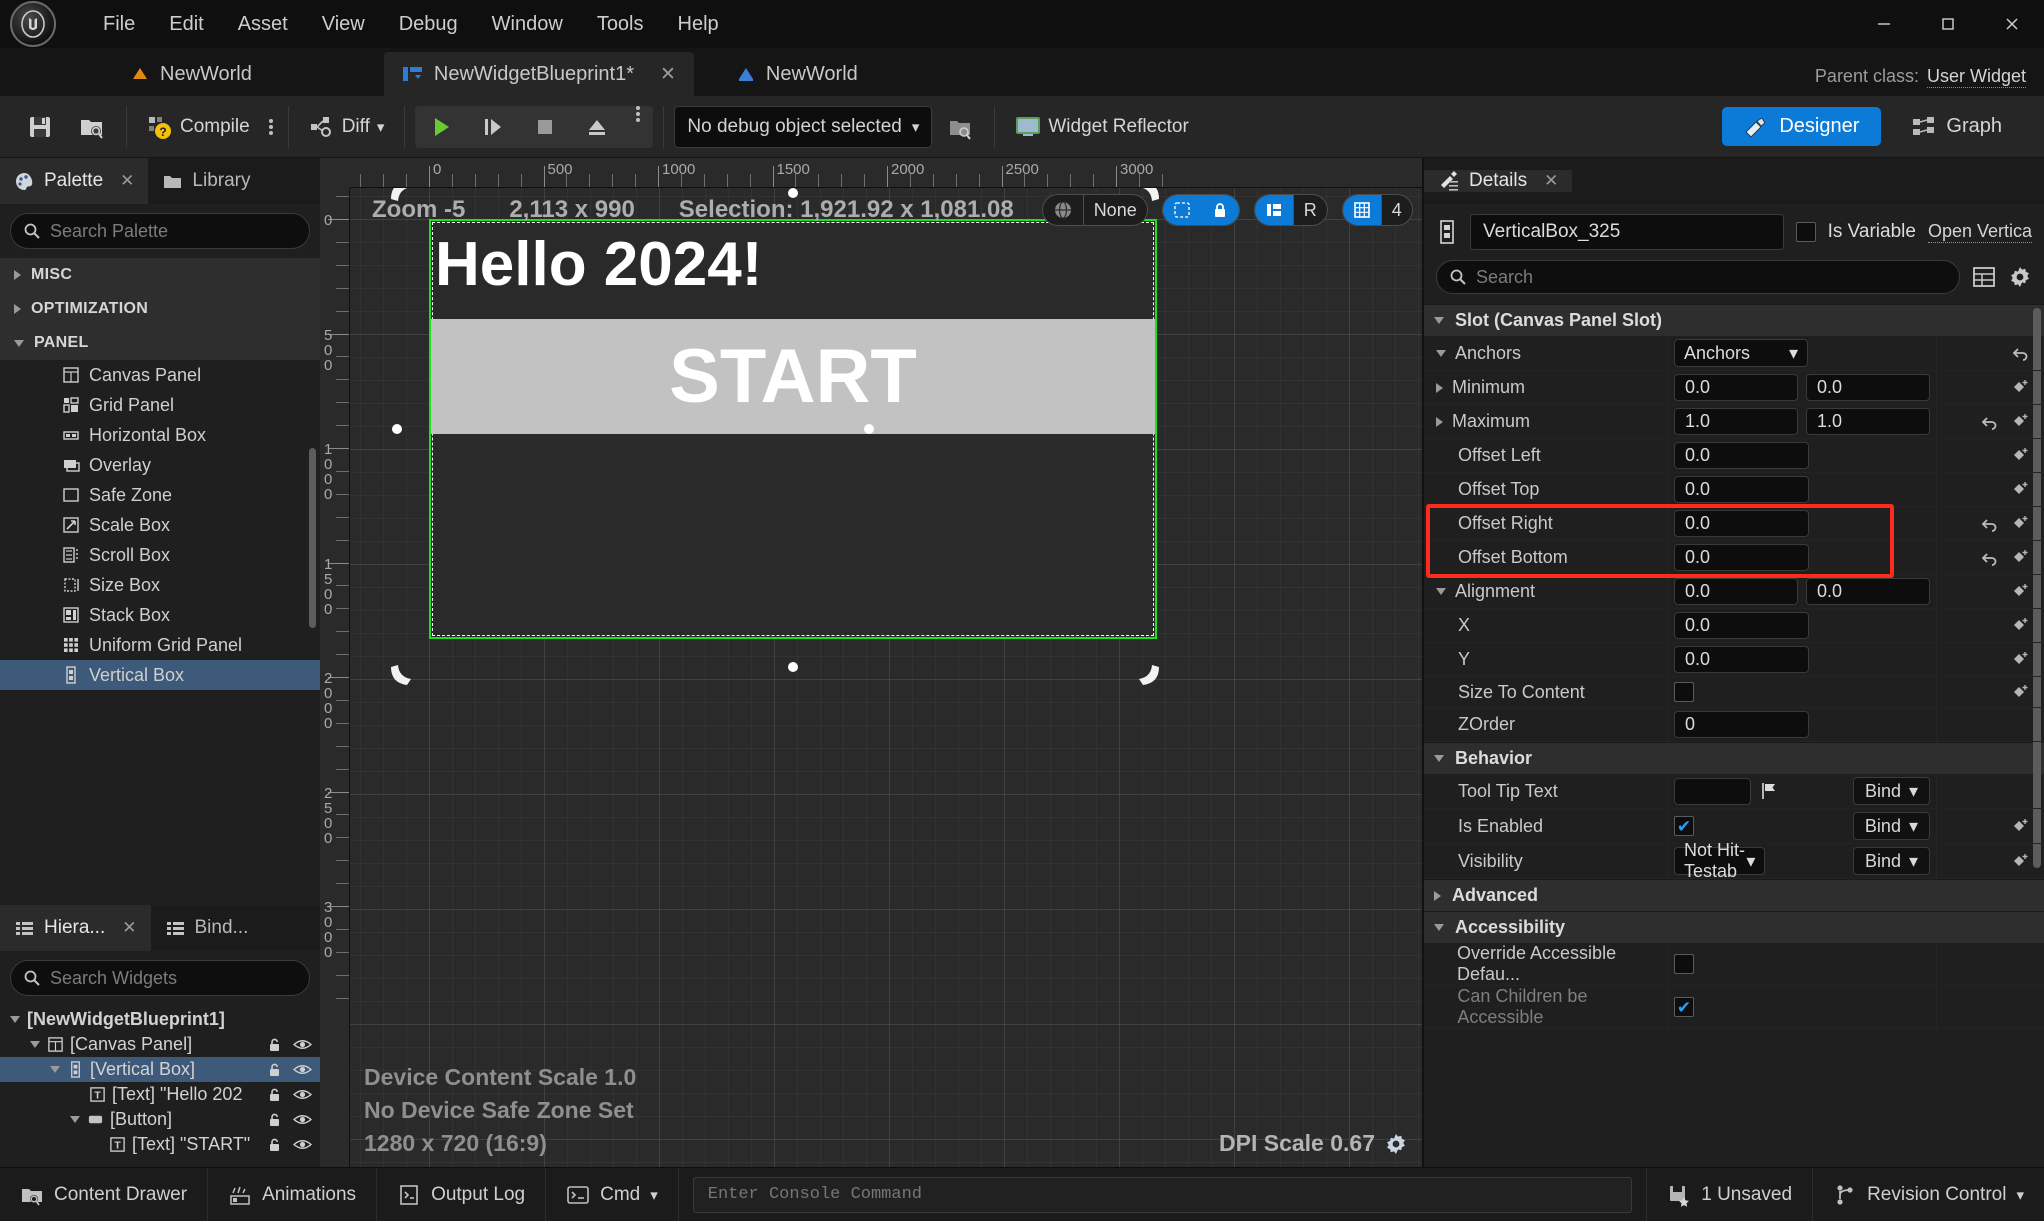 The width and height of the screenshot is (2044, 1221). Describe the element at coordinates (160, 465) in the screenshot. I see `palette-item-overlay: Overlay` at that location.